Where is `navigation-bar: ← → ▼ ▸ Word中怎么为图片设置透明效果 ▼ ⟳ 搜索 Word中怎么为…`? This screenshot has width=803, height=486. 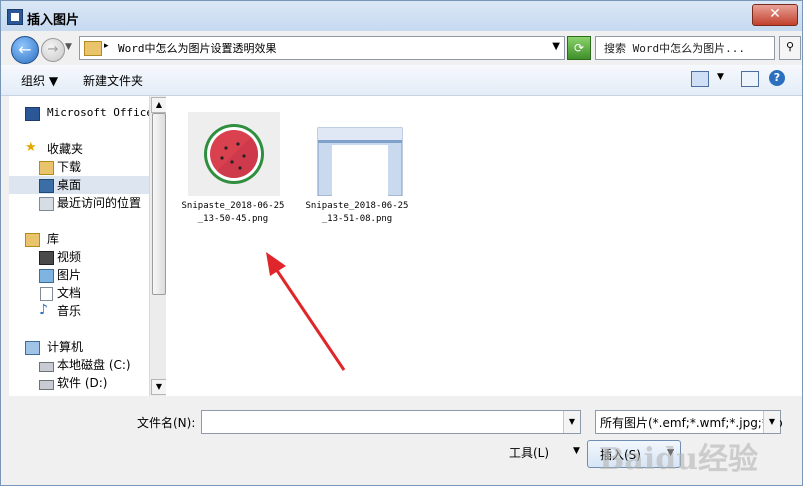
navigation-bar: ← → ▼ ▸ Word中怎么为图片设置透明效果 ▼ ⟳ 搜索 Word中怎么为… is located at coordinates (401, 48).